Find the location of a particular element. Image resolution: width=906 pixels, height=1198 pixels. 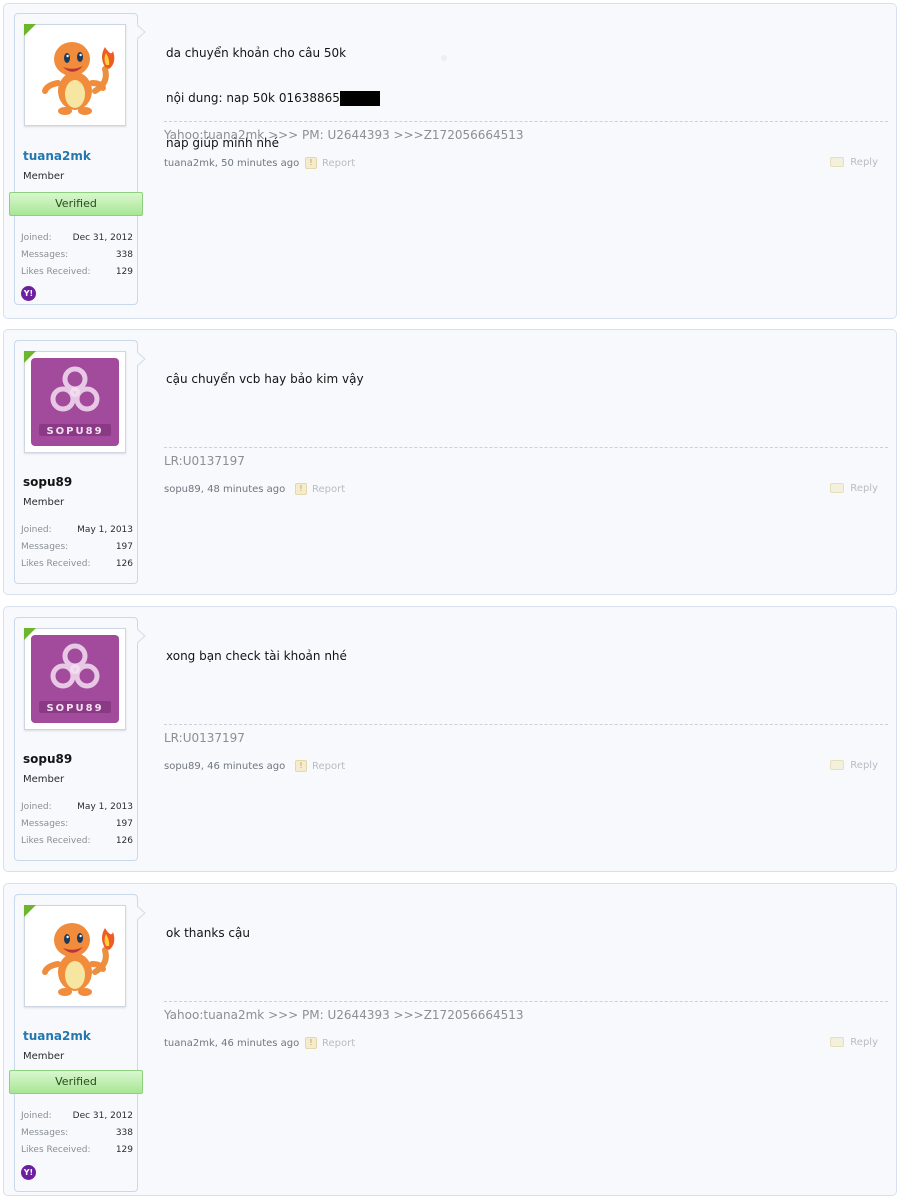

message-line: ok thanks cậu is located at coordinates (208, 933).